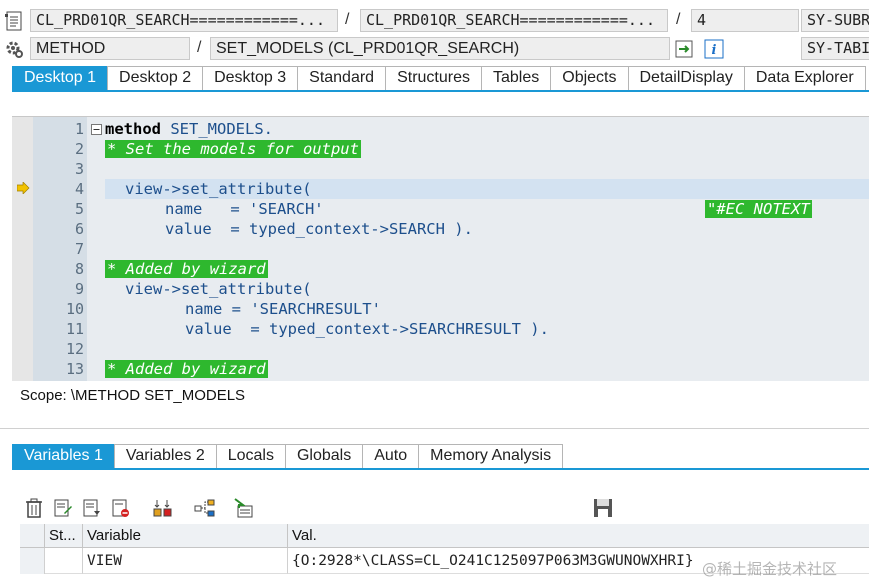 This screenshot has height=583, width=869. I want to click on line-number: 6, so click(79, 229).